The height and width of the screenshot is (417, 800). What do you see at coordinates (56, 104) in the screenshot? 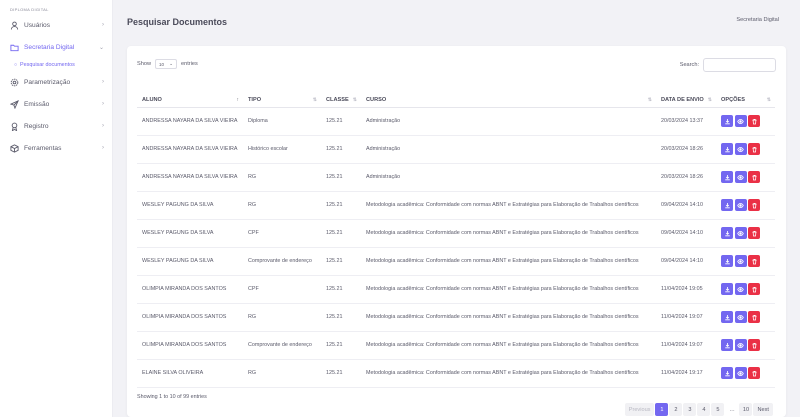
I see `sidebar-item-emissao: Emissão ›` at bounding box center [56, 104].